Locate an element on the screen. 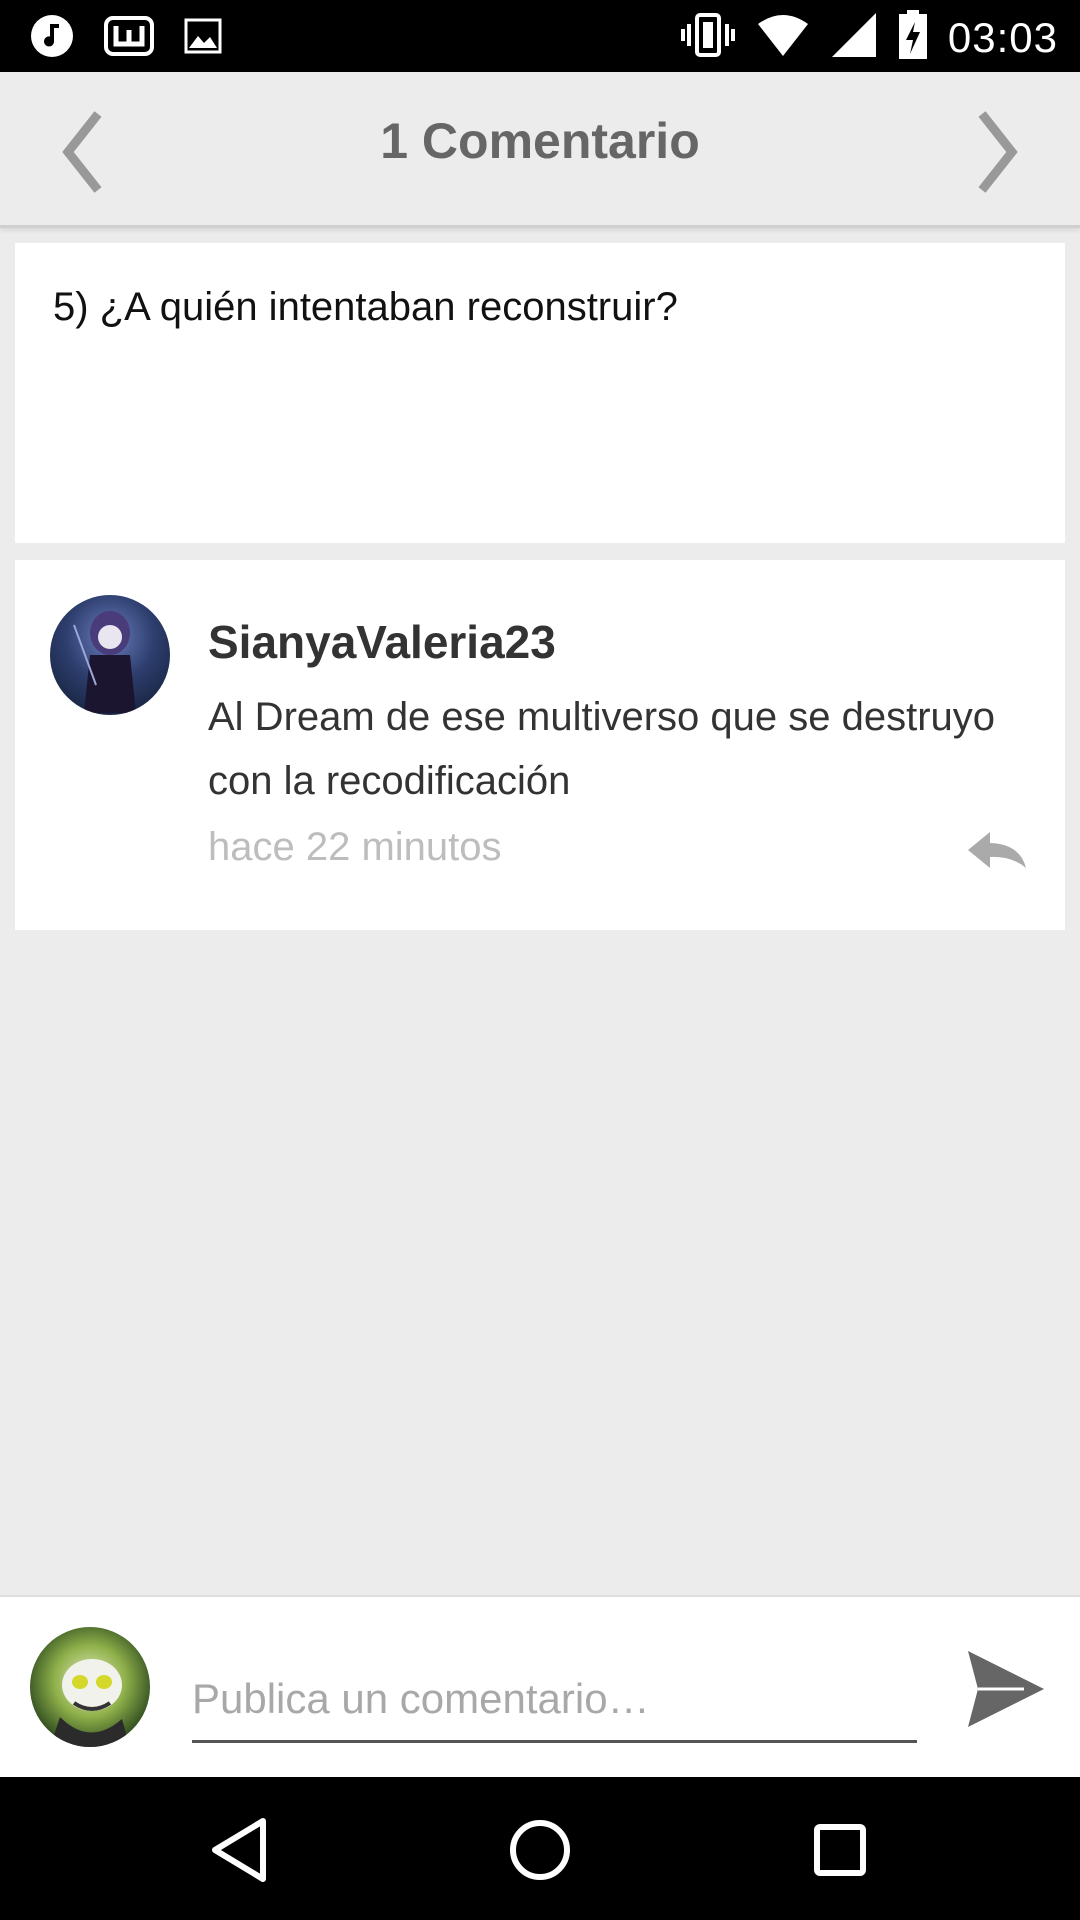 This screenshot has height=1920, width=1080. page-title: 1 Comentario is located at coordinates (540, 141).